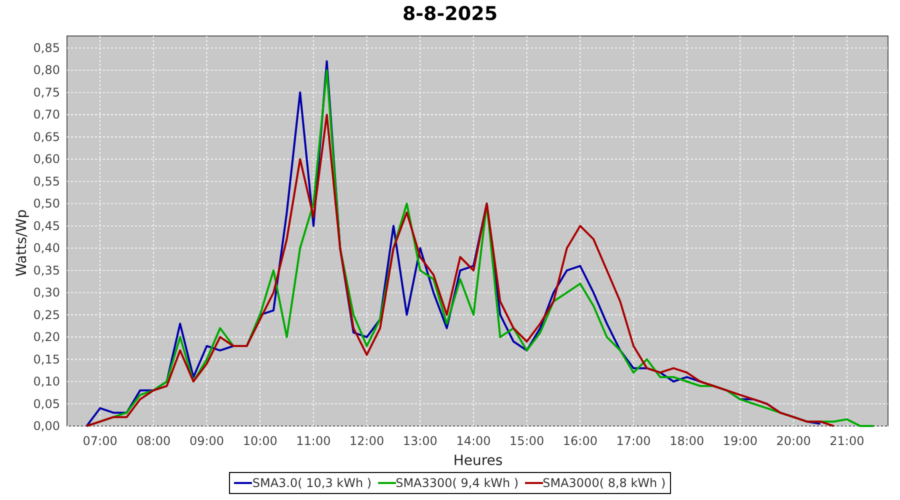 The image size is (900, 500). Describe the element at coordinates (46, 137) in the screenshot. I see `y-tick-label: 0,65` at that location.